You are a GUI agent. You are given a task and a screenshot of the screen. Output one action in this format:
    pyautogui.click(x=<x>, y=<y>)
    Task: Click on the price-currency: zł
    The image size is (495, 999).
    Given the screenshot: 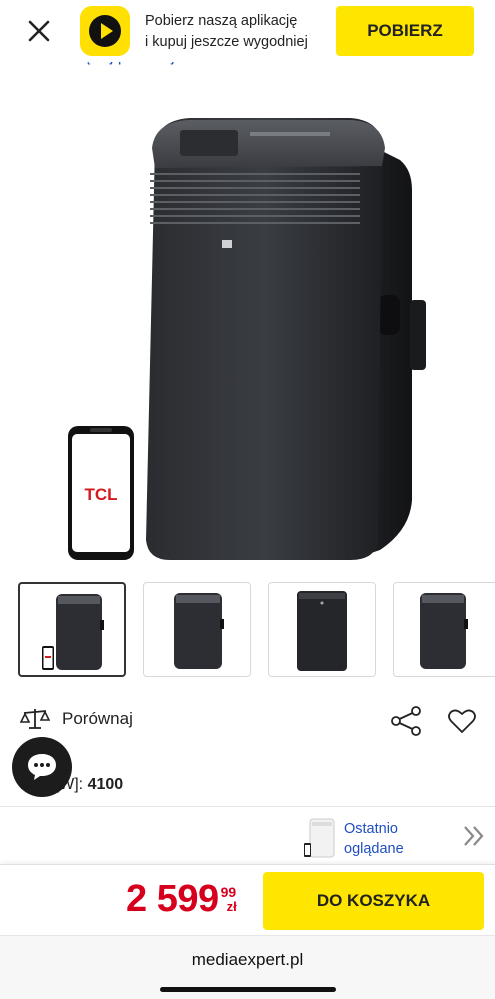 What is the action you would take?
    pyautogui.click(x=231, y=906)
    